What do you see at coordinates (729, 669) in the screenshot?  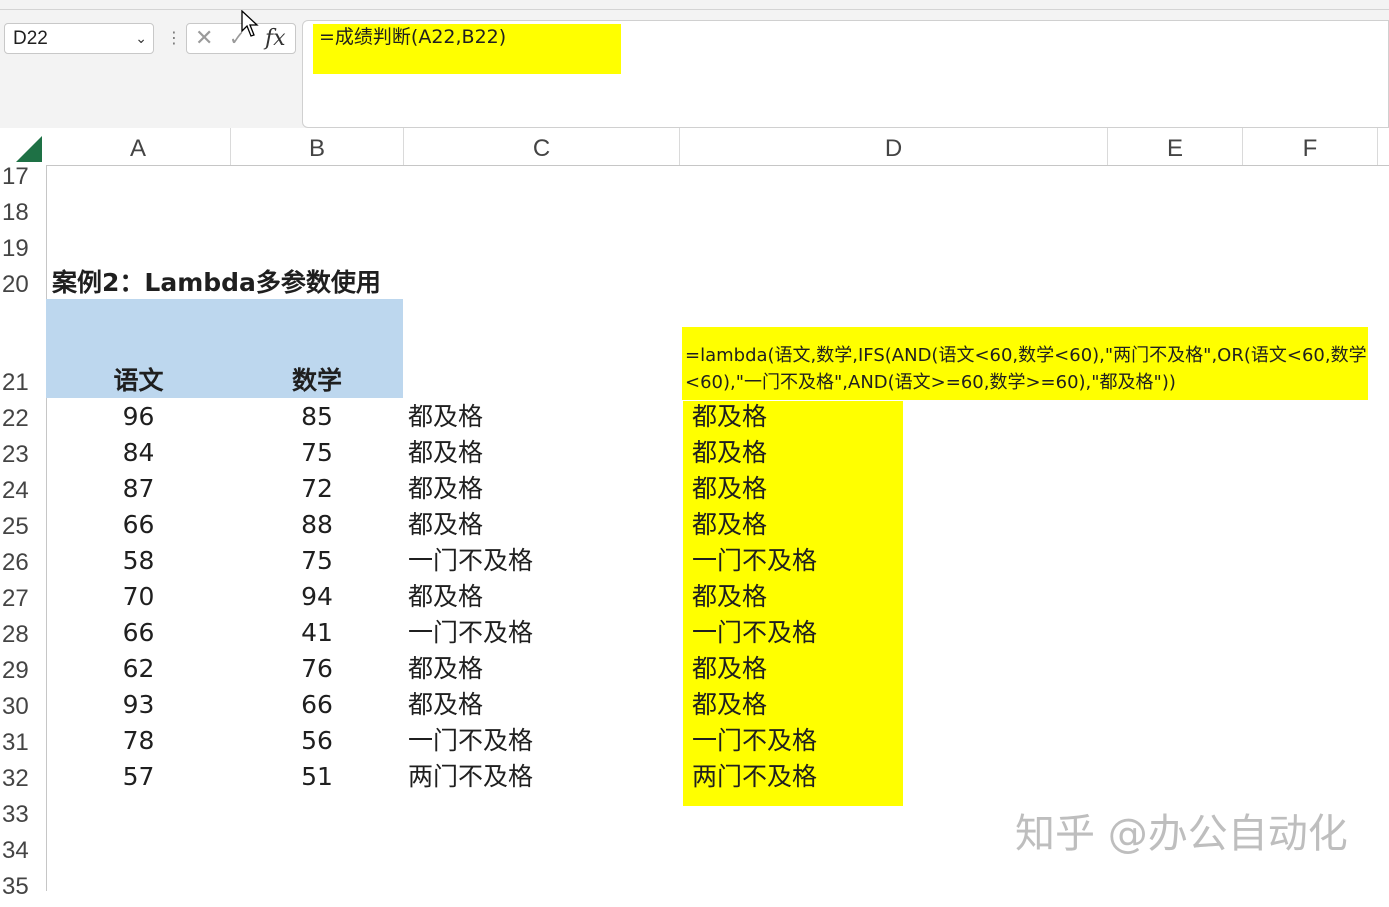 I see `cell-d29: 都及格` at bounding box center [729, 669].